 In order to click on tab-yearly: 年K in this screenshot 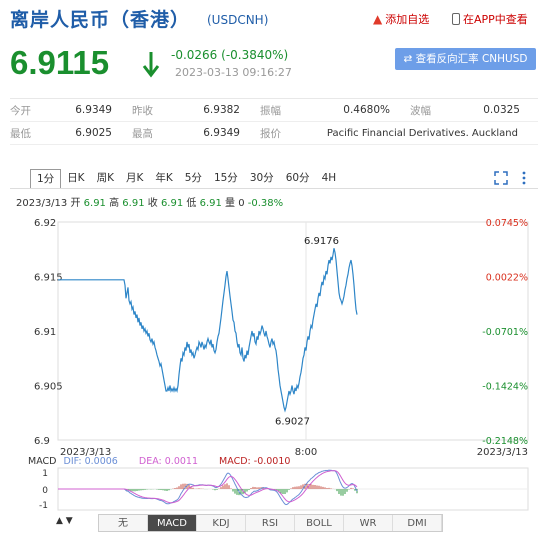, I will do `click(163, 179)`.